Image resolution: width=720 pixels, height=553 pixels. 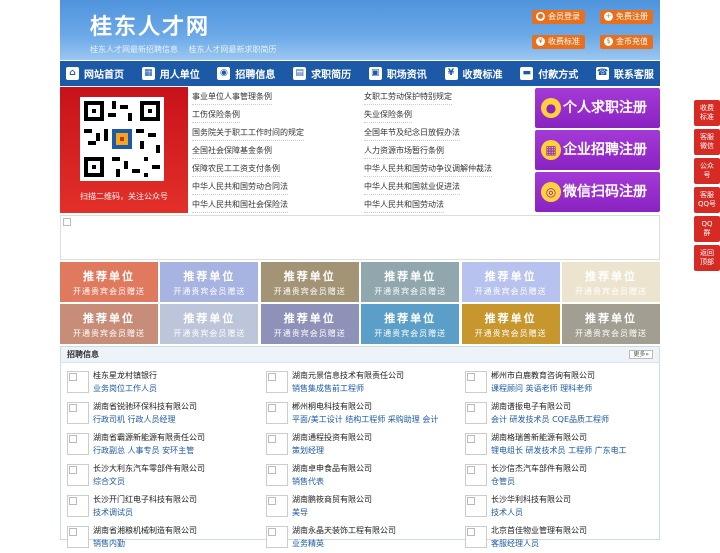 What do you see at coordinates (397, 73) in the screenshot?
I see `nav-news: ▣ 职场资讯` at bounding box center [397, 73].